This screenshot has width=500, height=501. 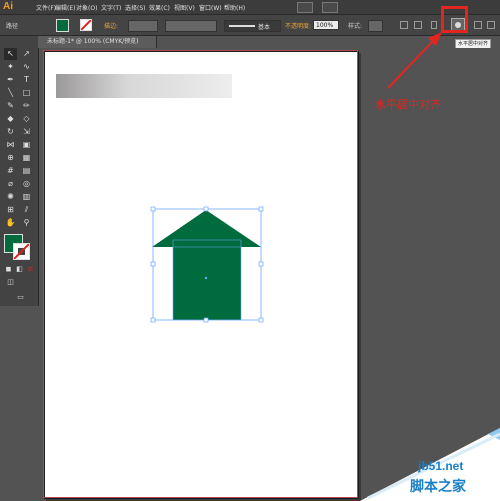 I want to click on menu-help: 帮助(H), so click(x=234, y=7).